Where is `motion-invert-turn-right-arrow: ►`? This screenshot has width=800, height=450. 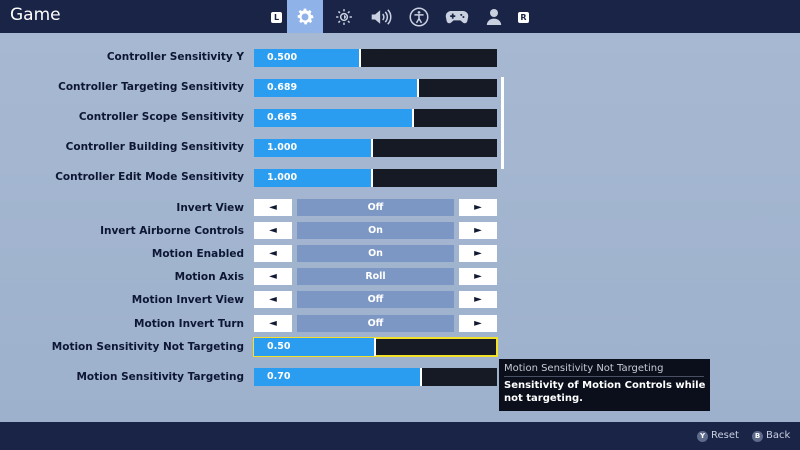
motion-invert-turn-right-arrow: ► is located at coordinates (478, 323).